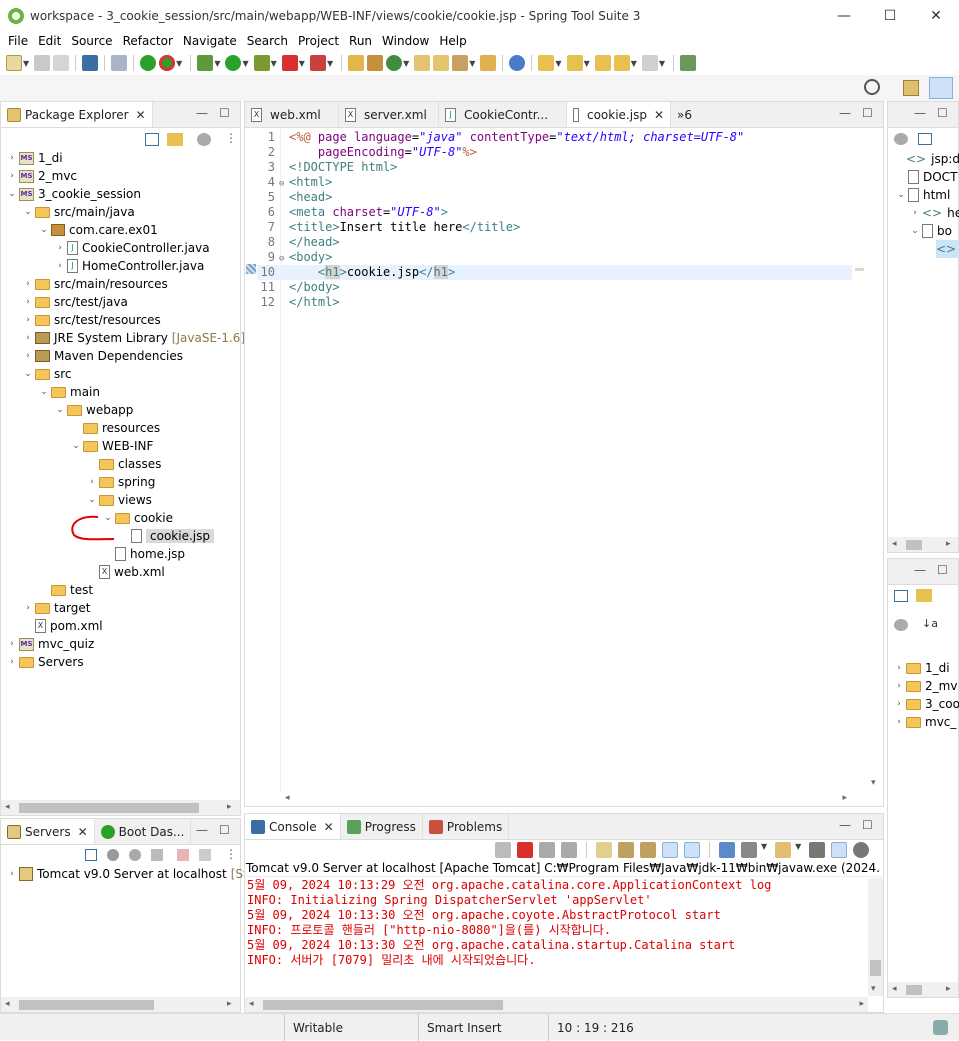  I want to click on word-wrap-icon, so click(648, 850).